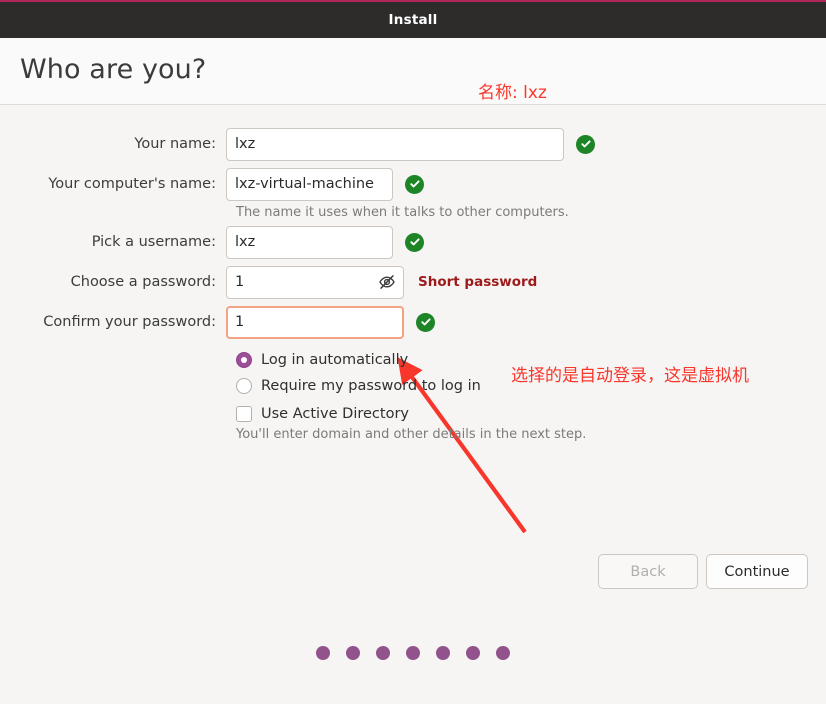 This screenshot has width=826, height=704. What do you see at coordinates (335, 360) in the screenshot?
I see `option-label-log-in-automatically: Log in automatically` at bounding box center [335, 360].